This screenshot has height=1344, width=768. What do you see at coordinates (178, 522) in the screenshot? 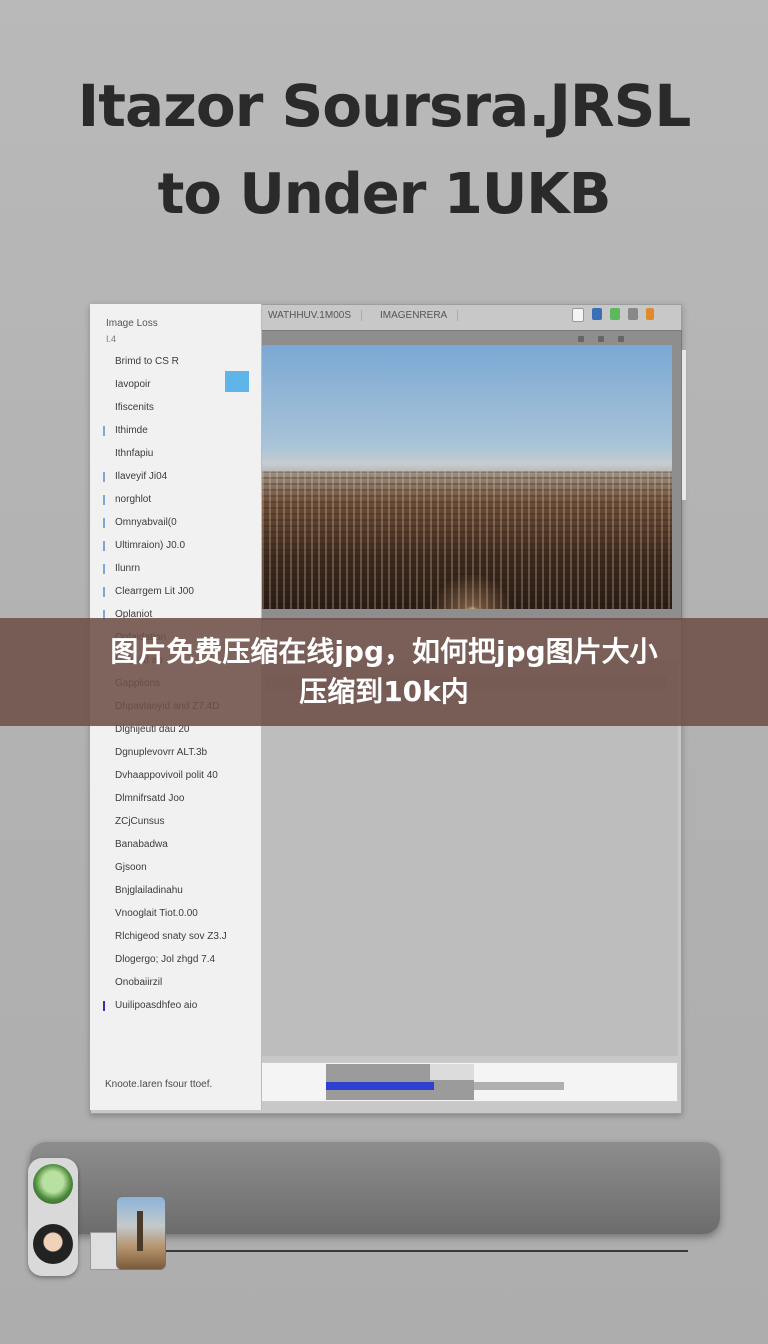
I see `sidebar-item: Omnyabvail(0` at bounding box center [178, 522].